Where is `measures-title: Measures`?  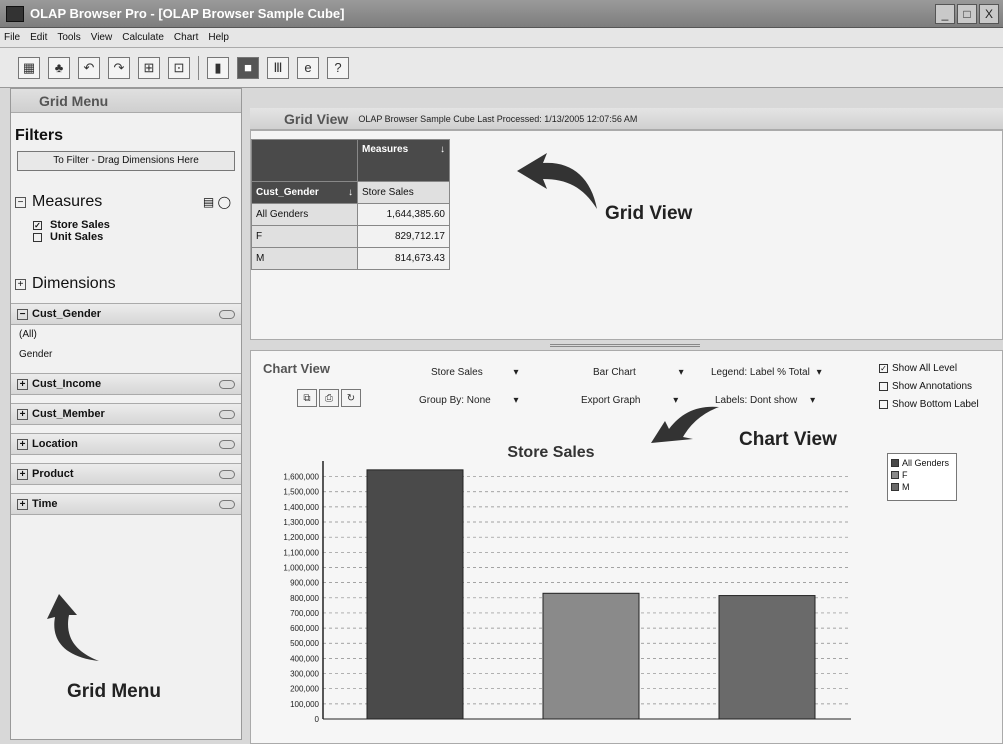
measures-title: Measures is located at coordinates (67, 201).